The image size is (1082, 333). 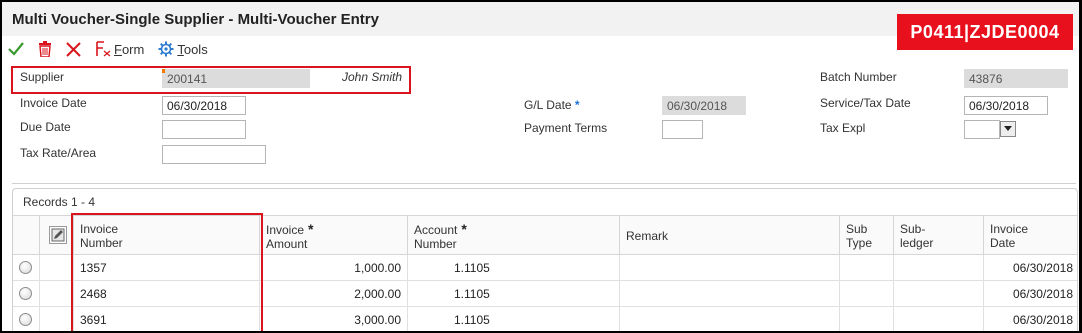 What do you see at coordinates (333, 268) in the screenshot?
I see `cell-invoice-amount: 1,000.00` at bounding box center [333, 268].